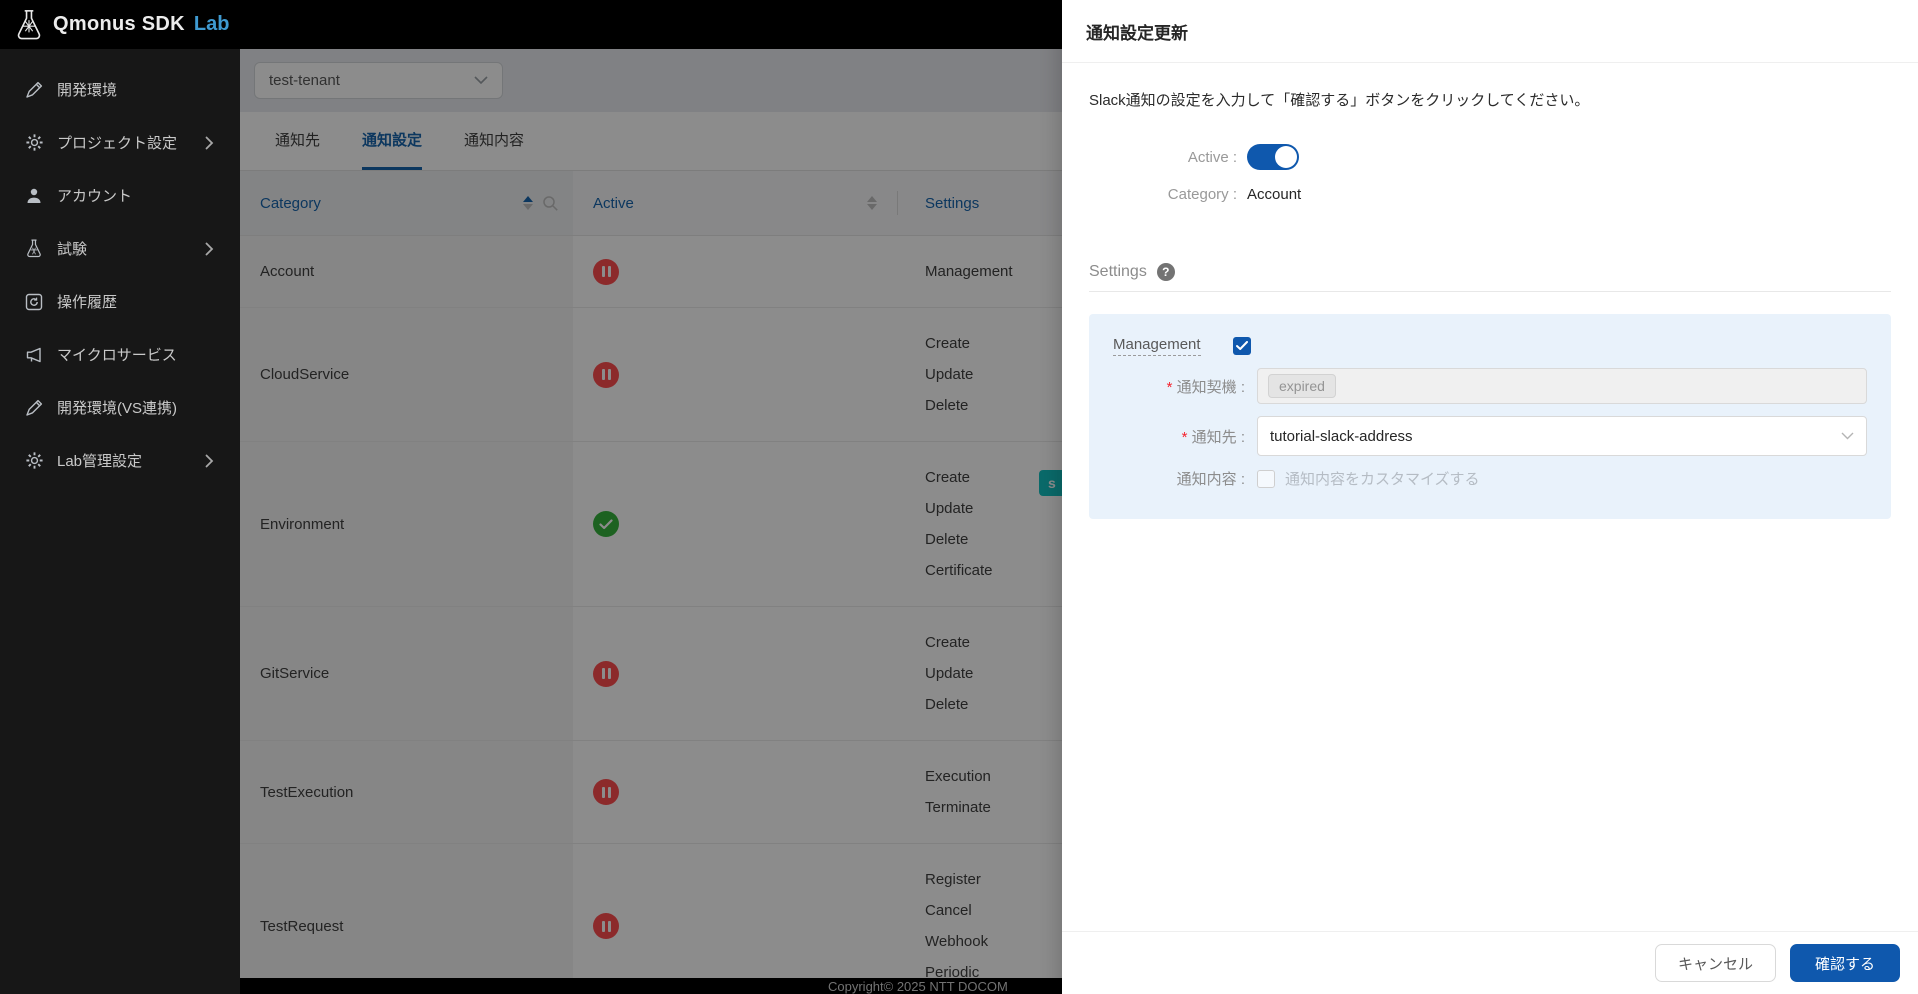  I want to click on trigger-tag: expired, so click(1302, 386).